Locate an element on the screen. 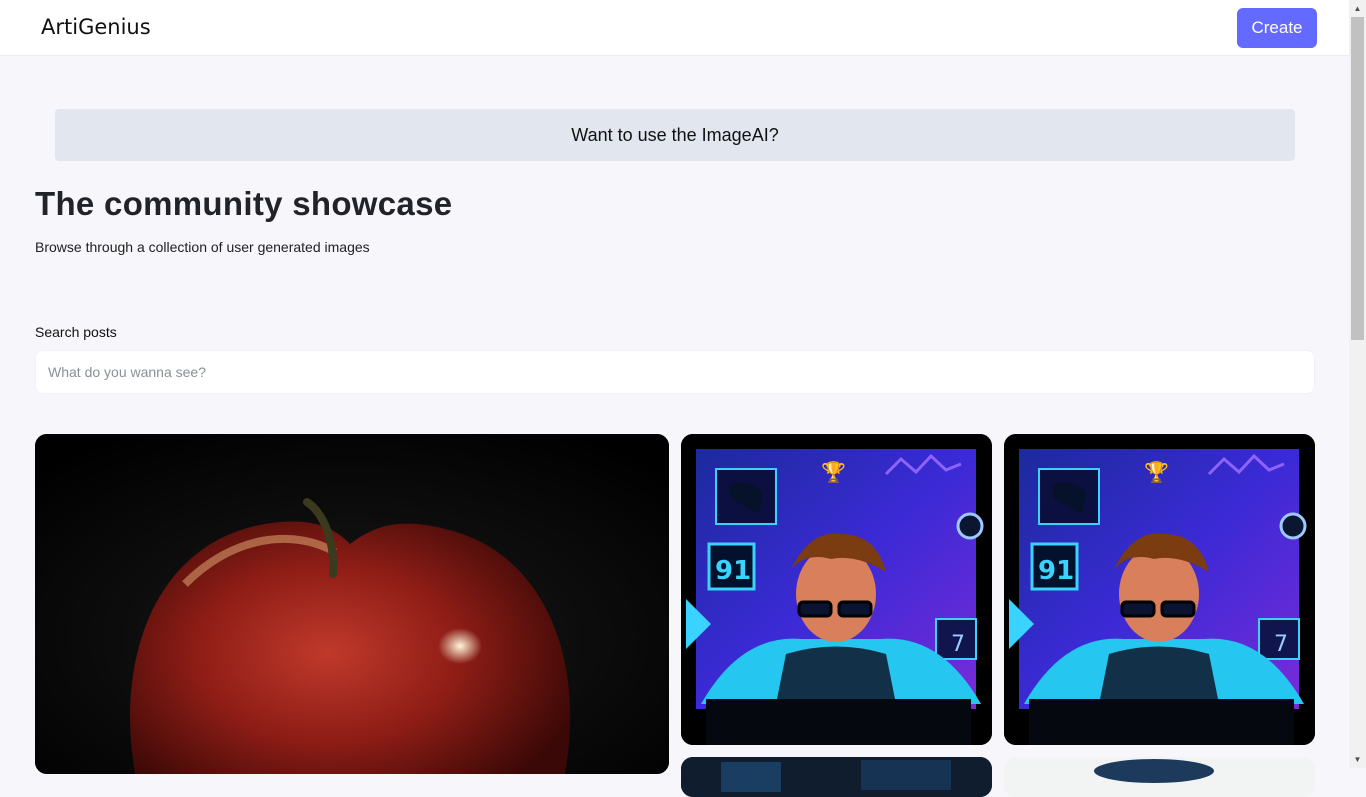 Image resolution: width=1366 pixels, height=797 pixels. page-scrollbar: ▲ ▼ is located at coordinates (1357, 384).